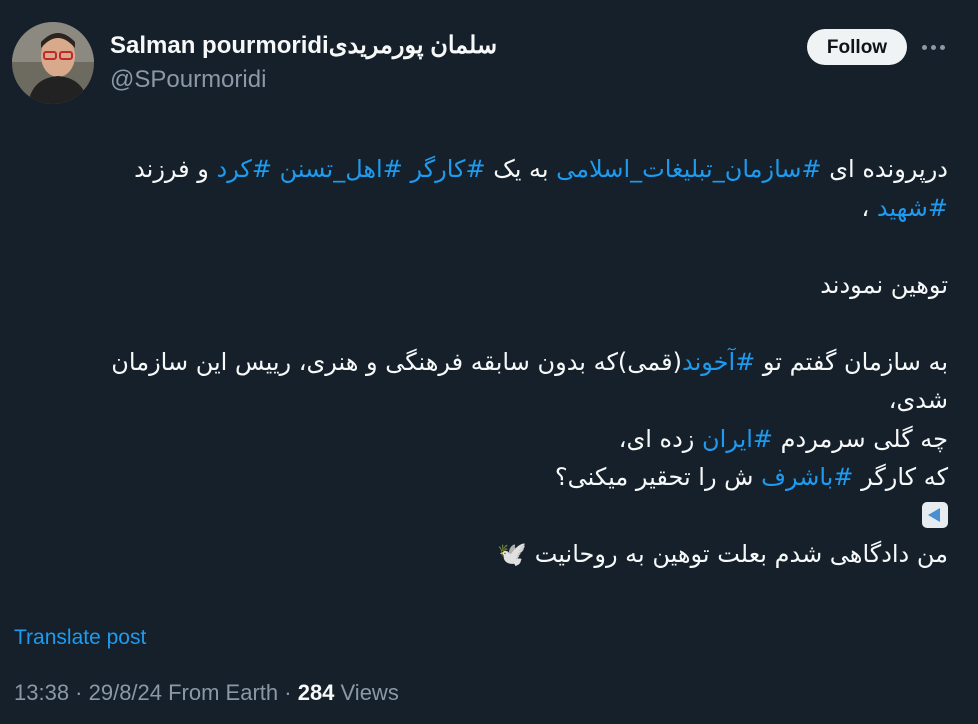  Describe the element at coordinates (658, 477) in the screenshot. I see `text: ش را تحقیر میکنی؟` at that location.